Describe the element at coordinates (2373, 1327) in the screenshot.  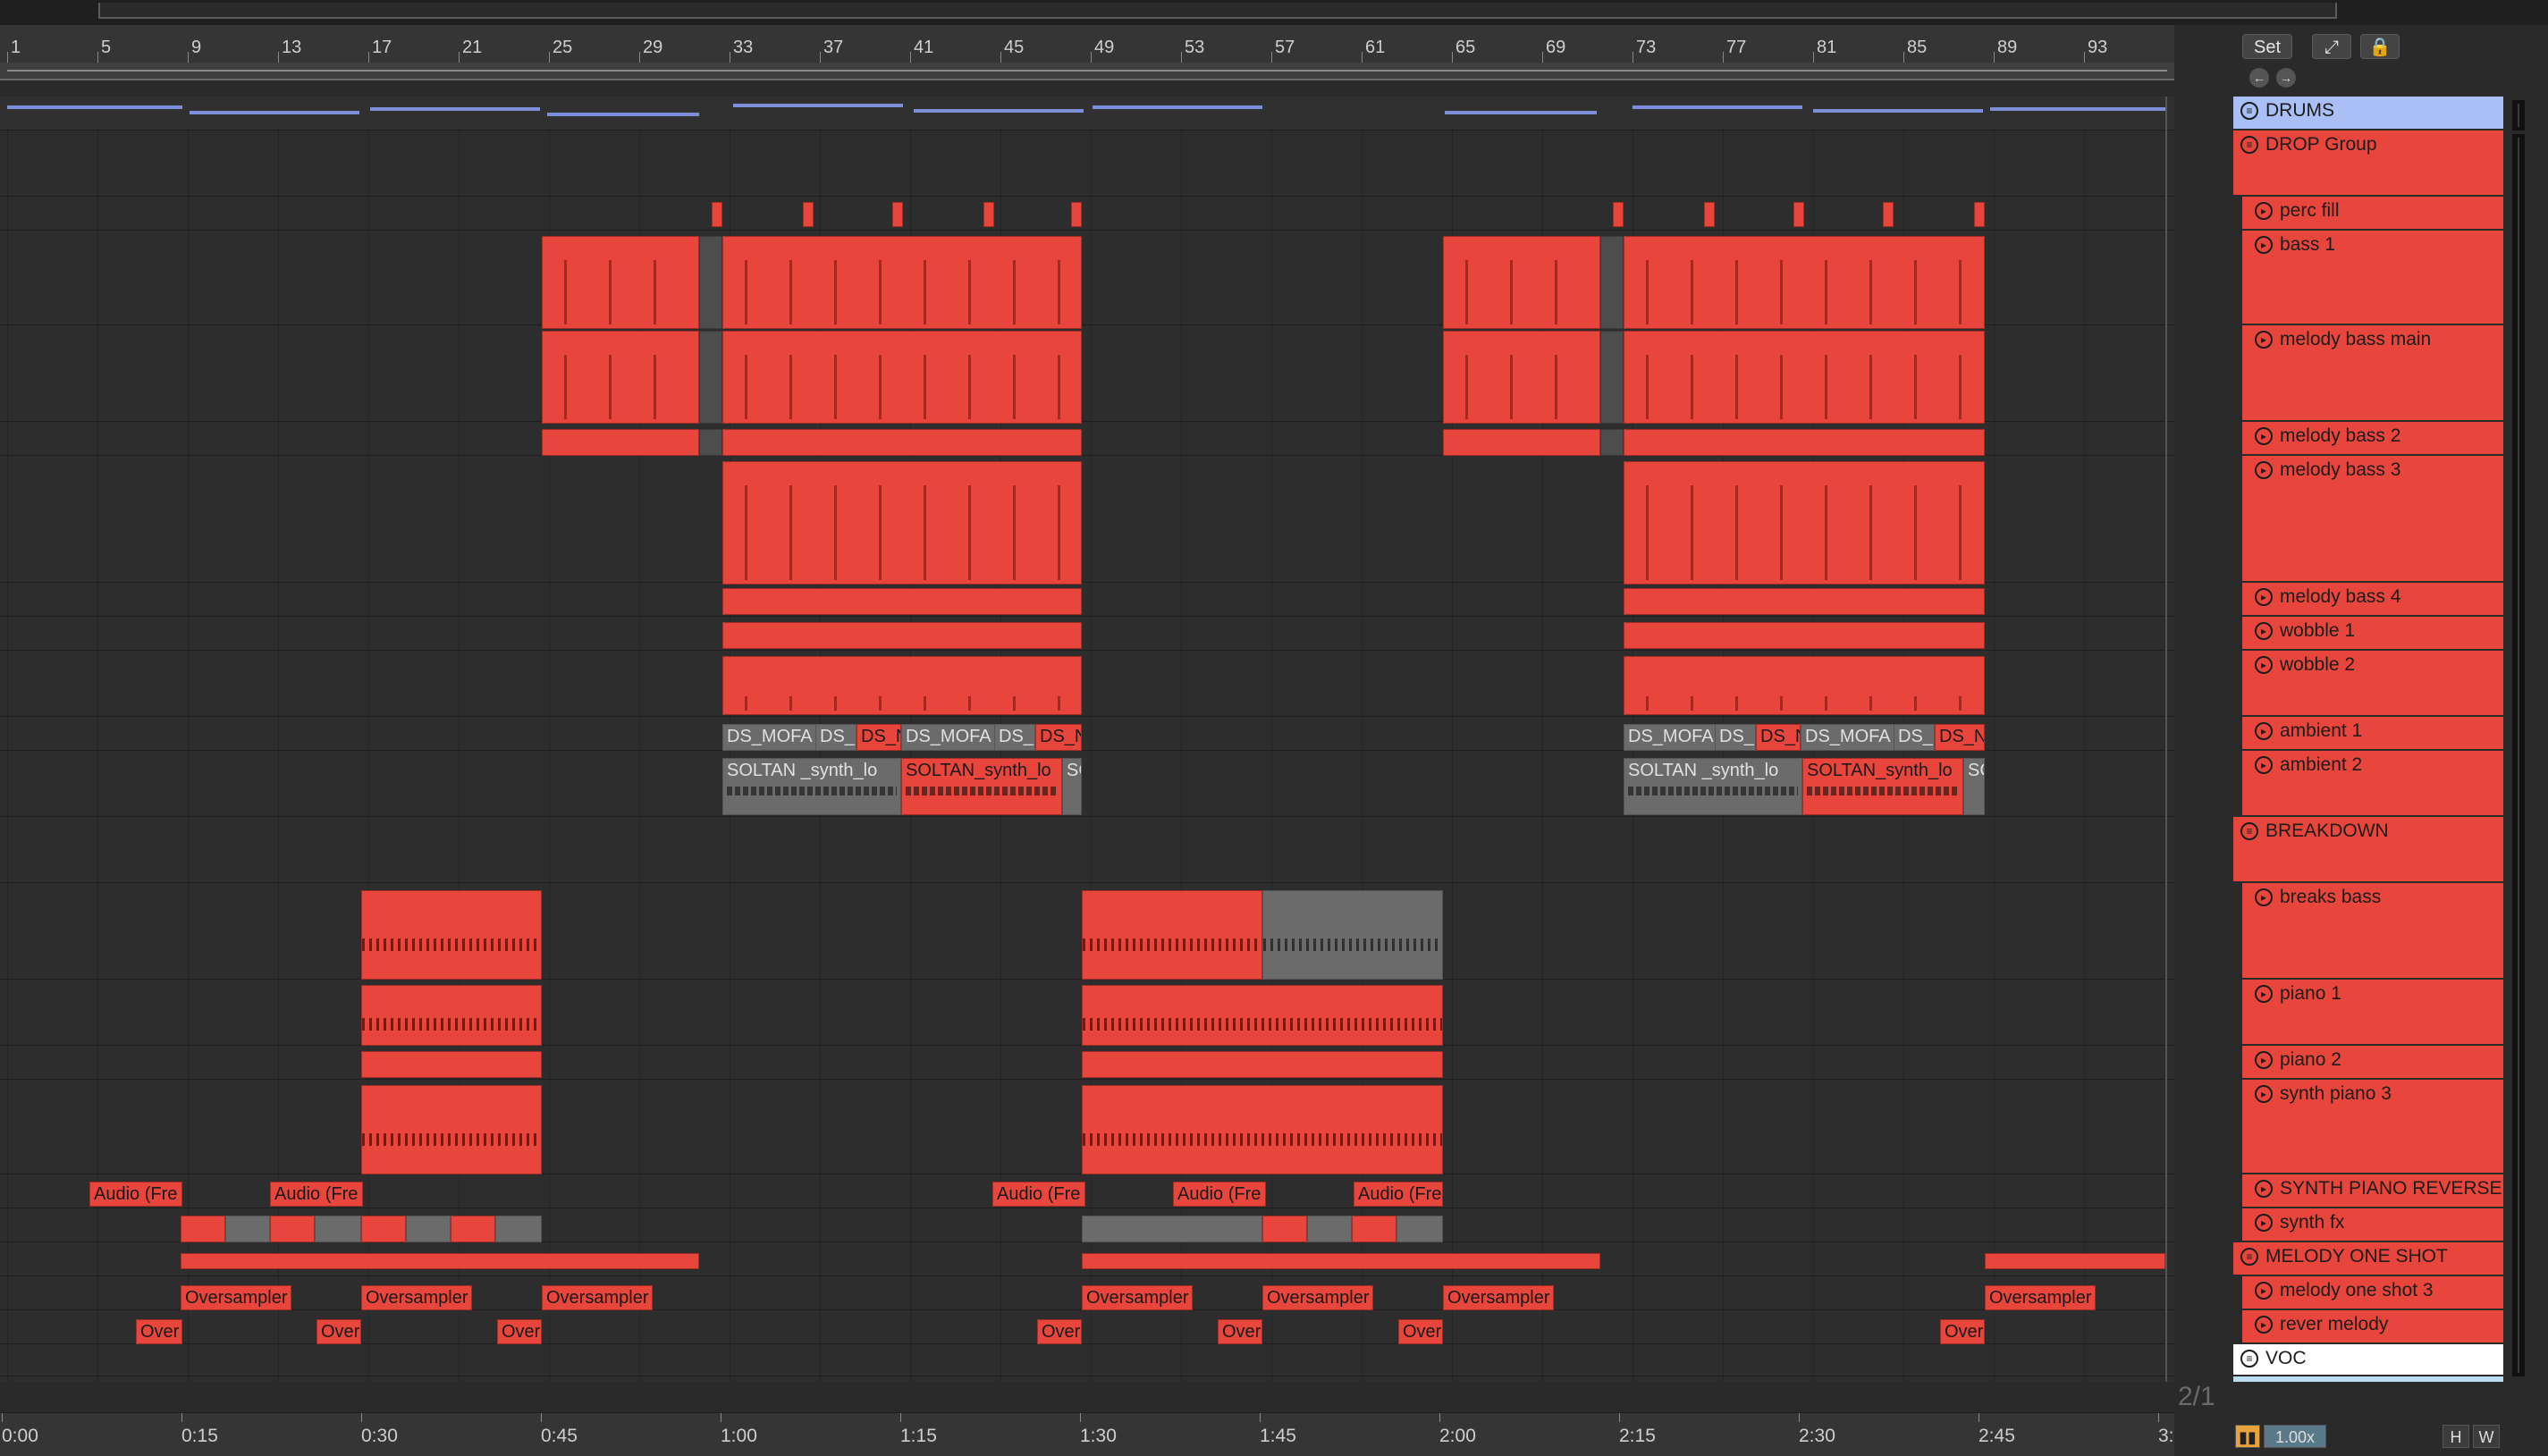
I see `track-header-rever-melody: ▸ rever melody` at that location.